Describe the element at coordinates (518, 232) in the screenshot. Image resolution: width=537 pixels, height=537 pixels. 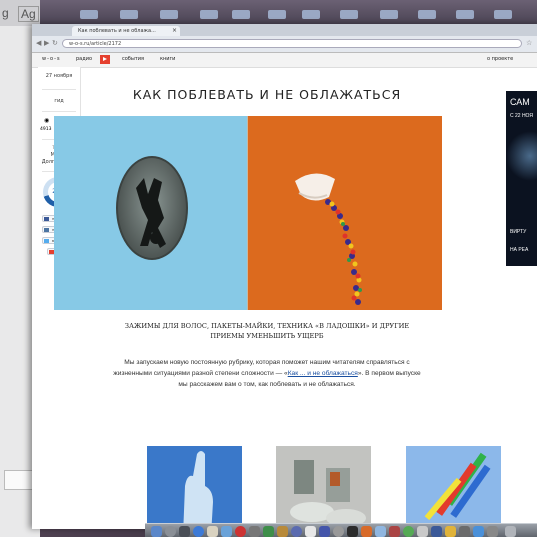
I see `ad-text: ВИРТУ` at that location.